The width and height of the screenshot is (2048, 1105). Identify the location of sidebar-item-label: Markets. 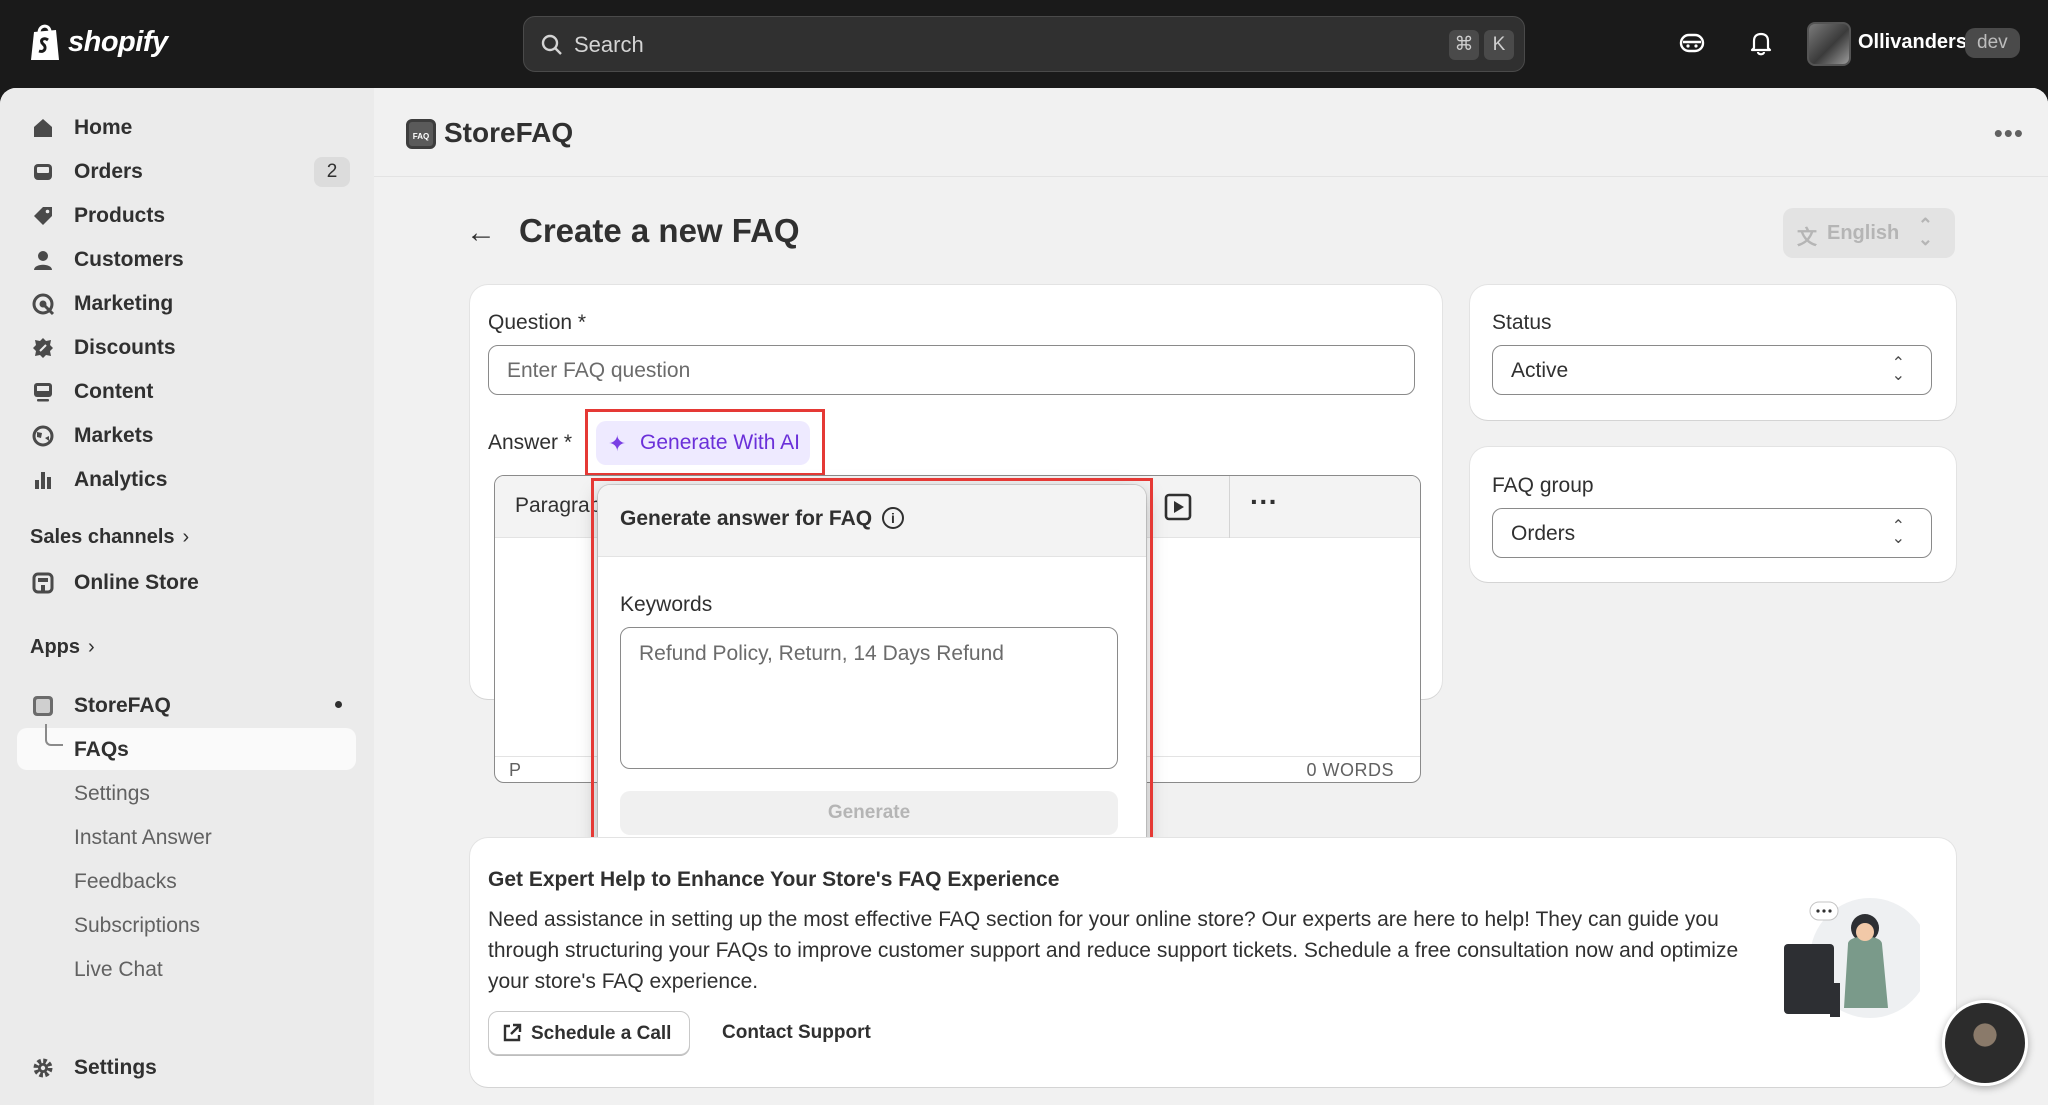
(114, 435).